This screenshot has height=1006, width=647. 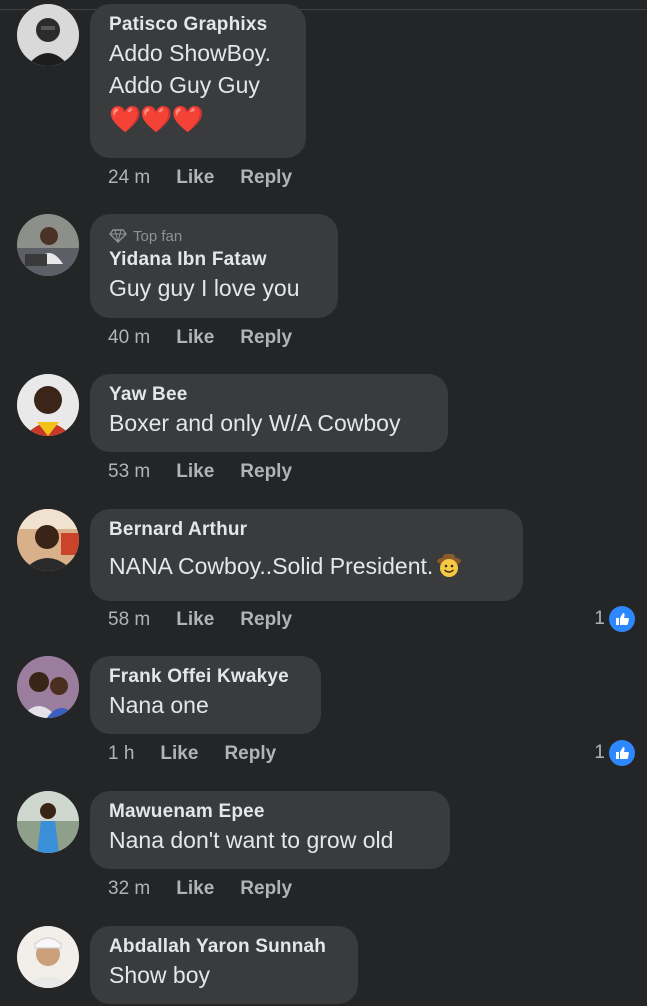 I want to click on comment-bubble: Yaw Bee Boxer and only W/A Cowboy, so click(x=269, y=413).